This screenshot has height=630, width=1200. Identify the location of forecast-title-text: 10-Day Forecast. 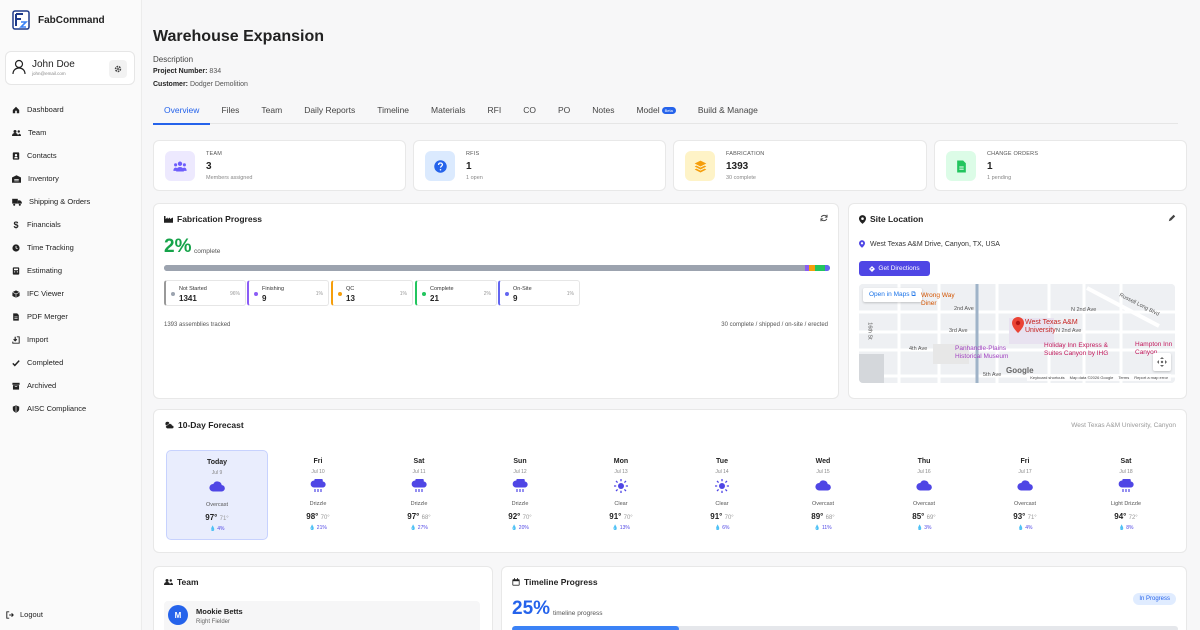
(211, 425).